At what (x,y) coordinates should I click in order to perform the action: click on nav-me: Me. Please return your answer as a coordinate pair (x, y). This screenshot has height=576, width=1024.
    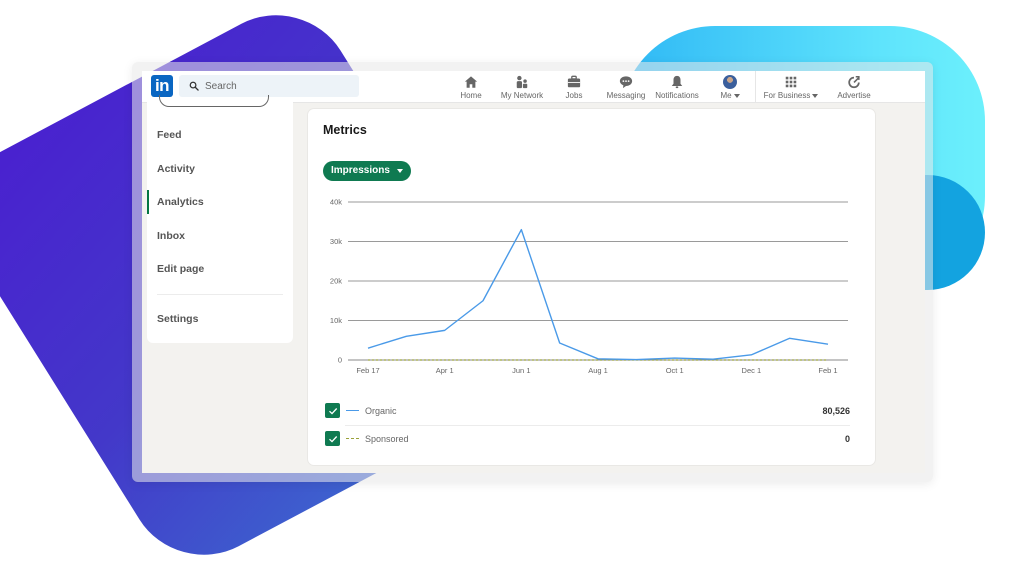
    Looking at the image, I should click on (730, 87).